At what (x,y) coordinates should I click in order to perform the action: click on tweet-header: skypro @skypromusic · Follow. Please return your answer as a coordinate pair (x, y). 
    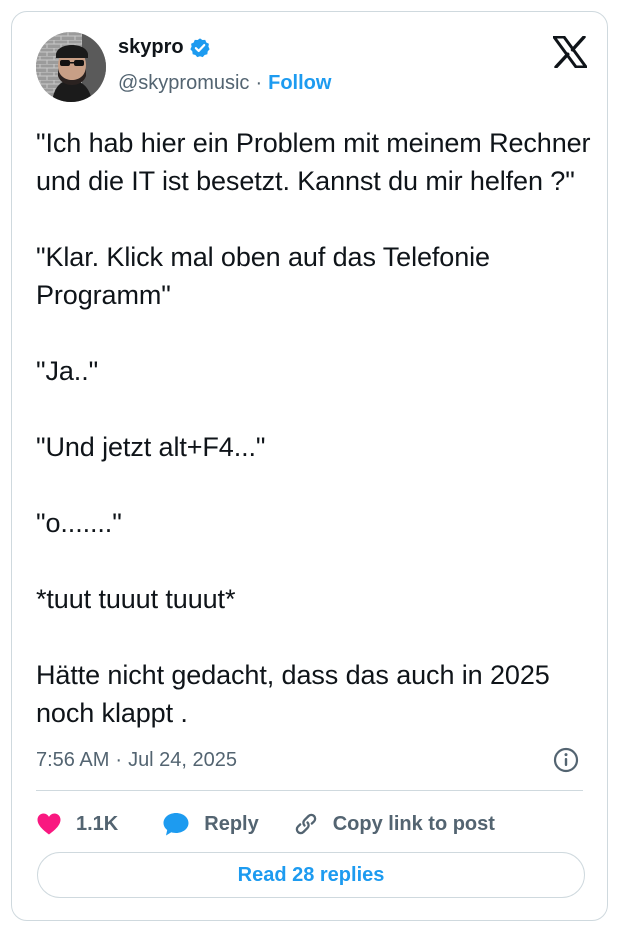
    Looking at the image, I should click on (312, 72).